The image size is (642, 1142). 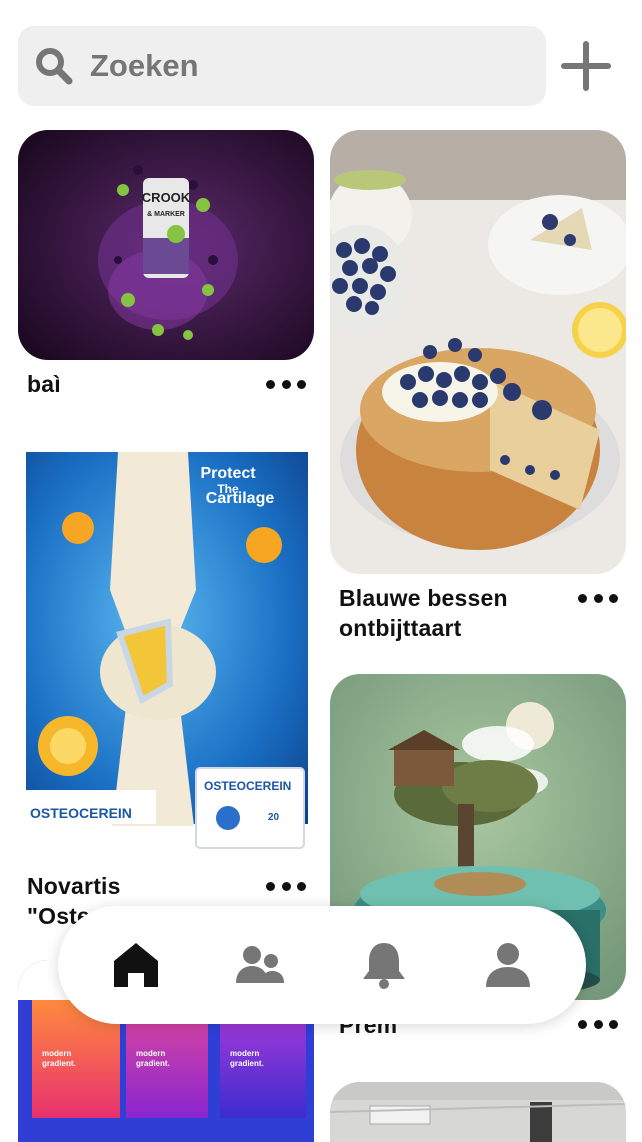 I want to click on home-icon, so click(x=136, y=965).